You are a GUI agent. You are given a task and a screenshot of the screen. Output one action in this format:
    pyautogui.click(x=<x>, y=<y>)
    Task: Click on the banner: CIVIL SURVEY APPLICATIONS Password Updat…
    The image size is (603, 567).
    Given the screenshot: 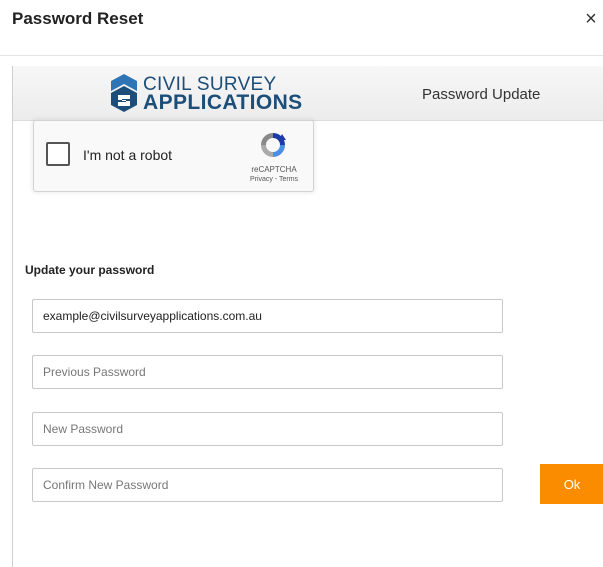 What is the action you would take?
    pyautogui.click(x=308, y=93)
    